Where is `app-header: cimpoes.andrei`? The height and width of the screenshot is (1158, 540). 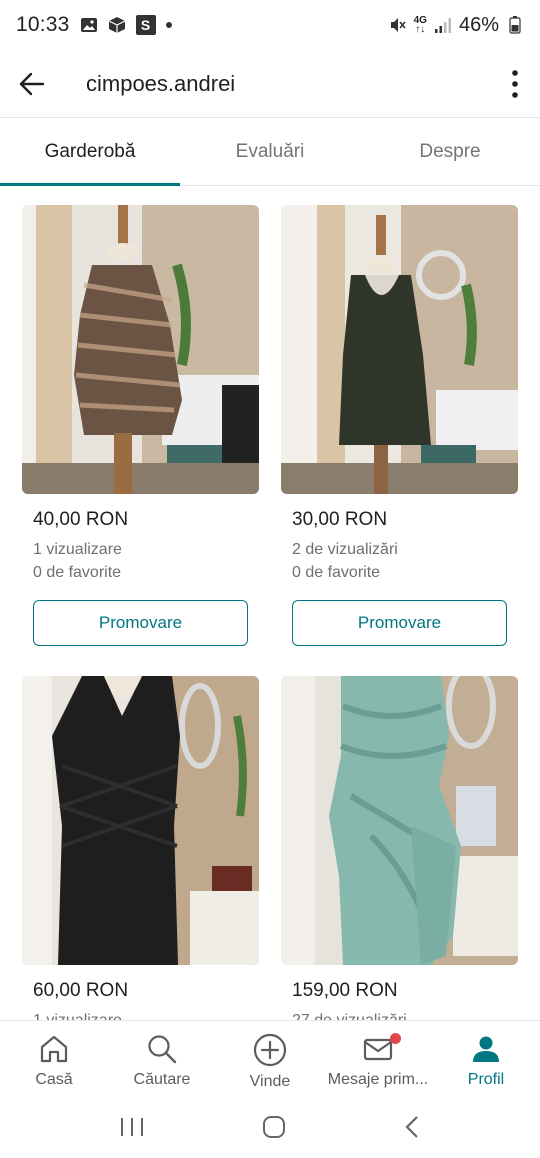 app-header: cimpoes.andrei is located at coordinates (270, 84).